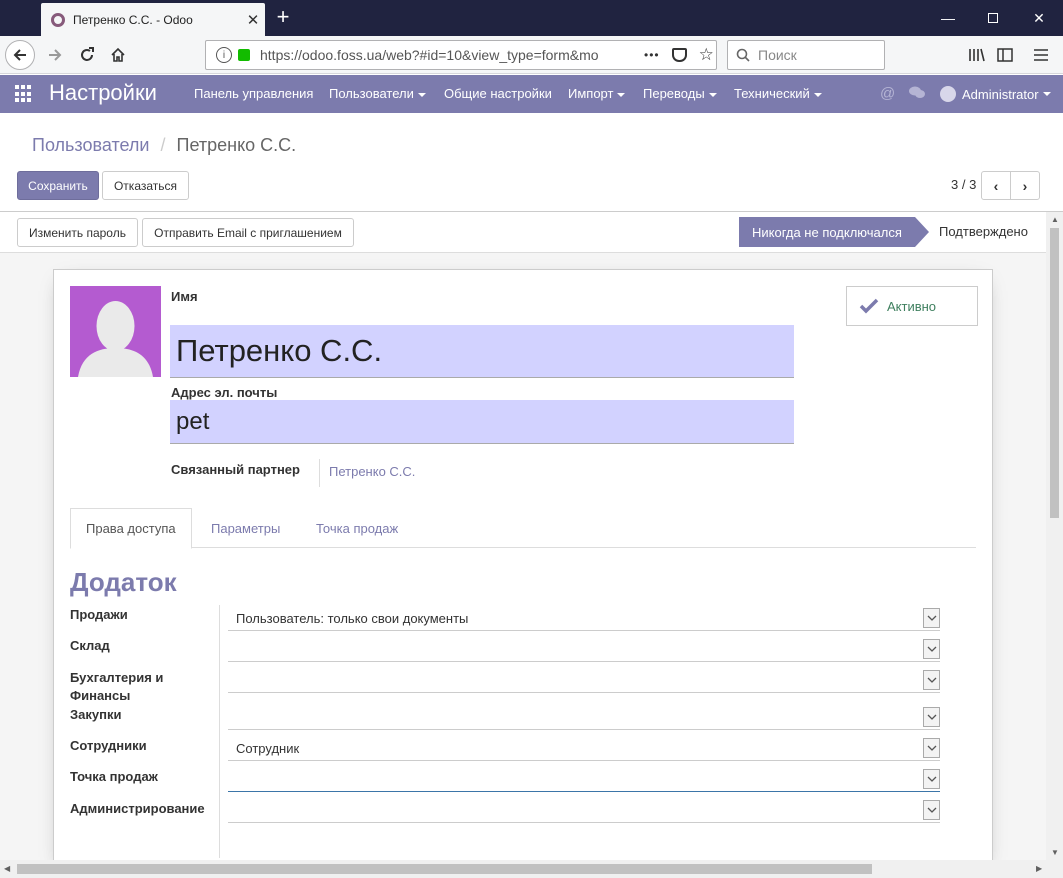  What do you see at coordinates (145, 185) in the screenshot?
I see `discard-button: Отказаться` at bounding box center [145, 185].